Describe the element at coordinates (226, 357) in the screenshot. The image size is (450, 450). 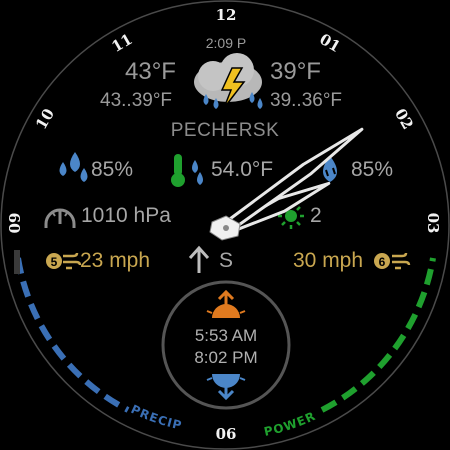
I see `sunset-time: 8:02 PM` at that location.